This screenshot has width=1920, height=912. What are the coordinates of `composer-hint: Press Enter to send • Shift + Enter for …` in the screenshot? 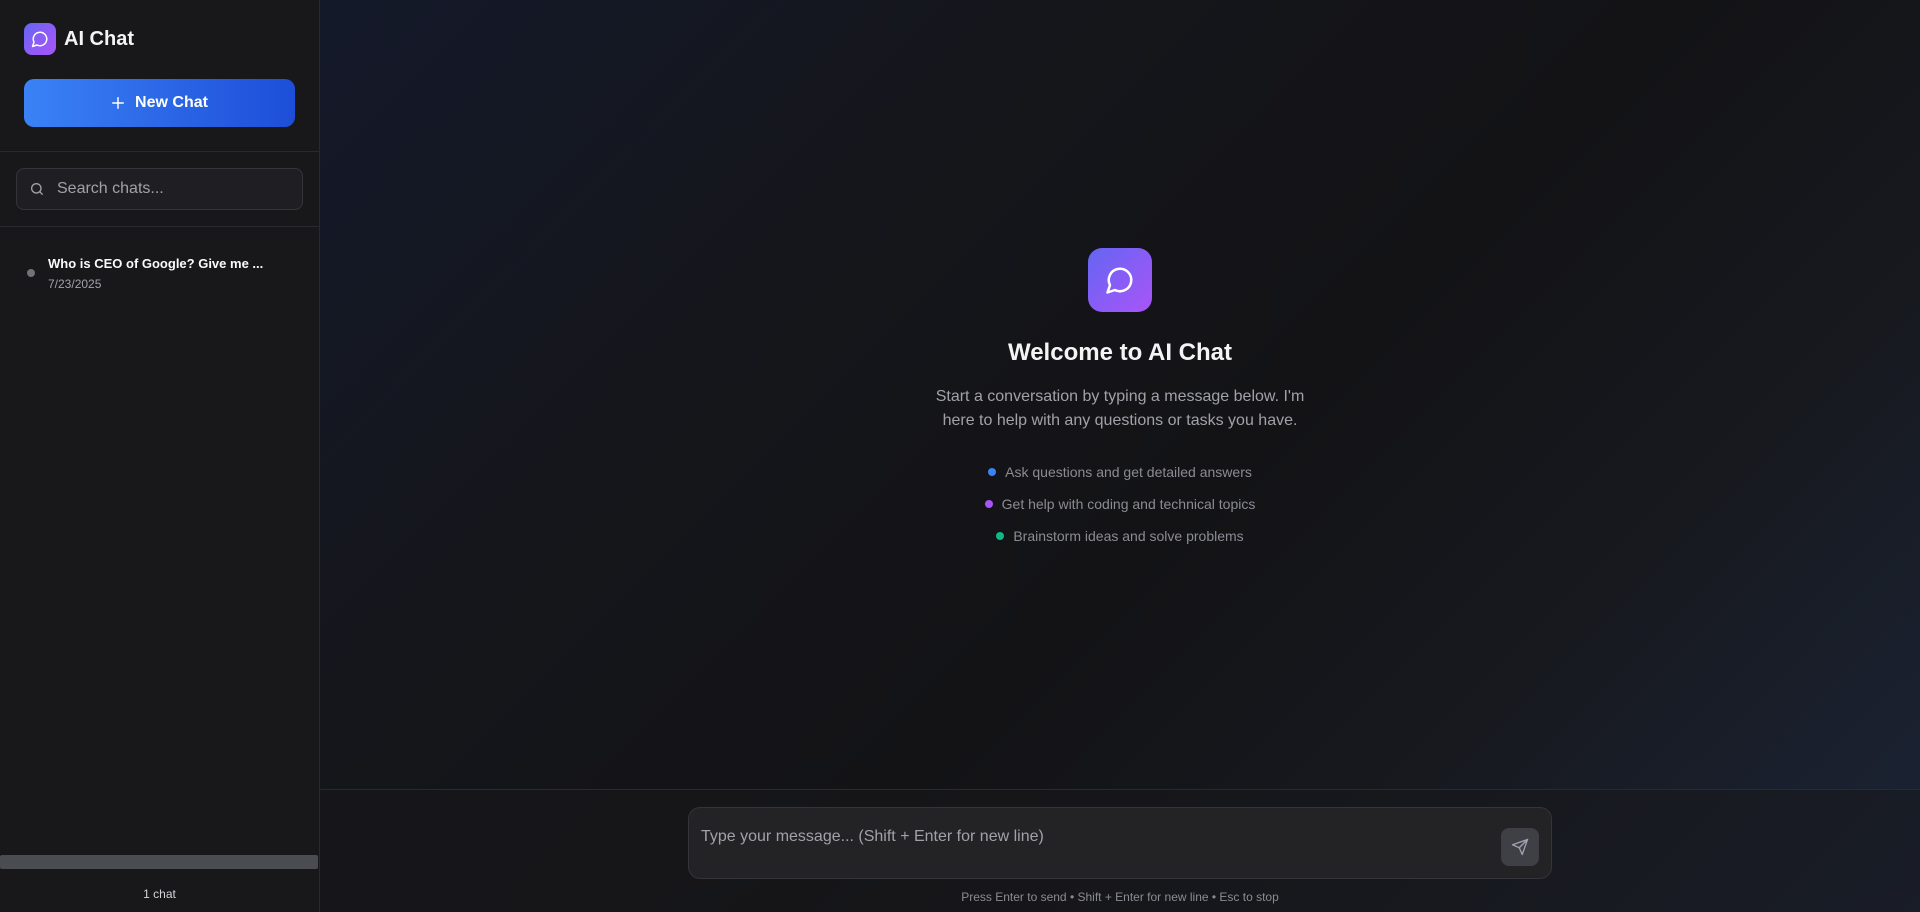 It's located at (1120, 897).